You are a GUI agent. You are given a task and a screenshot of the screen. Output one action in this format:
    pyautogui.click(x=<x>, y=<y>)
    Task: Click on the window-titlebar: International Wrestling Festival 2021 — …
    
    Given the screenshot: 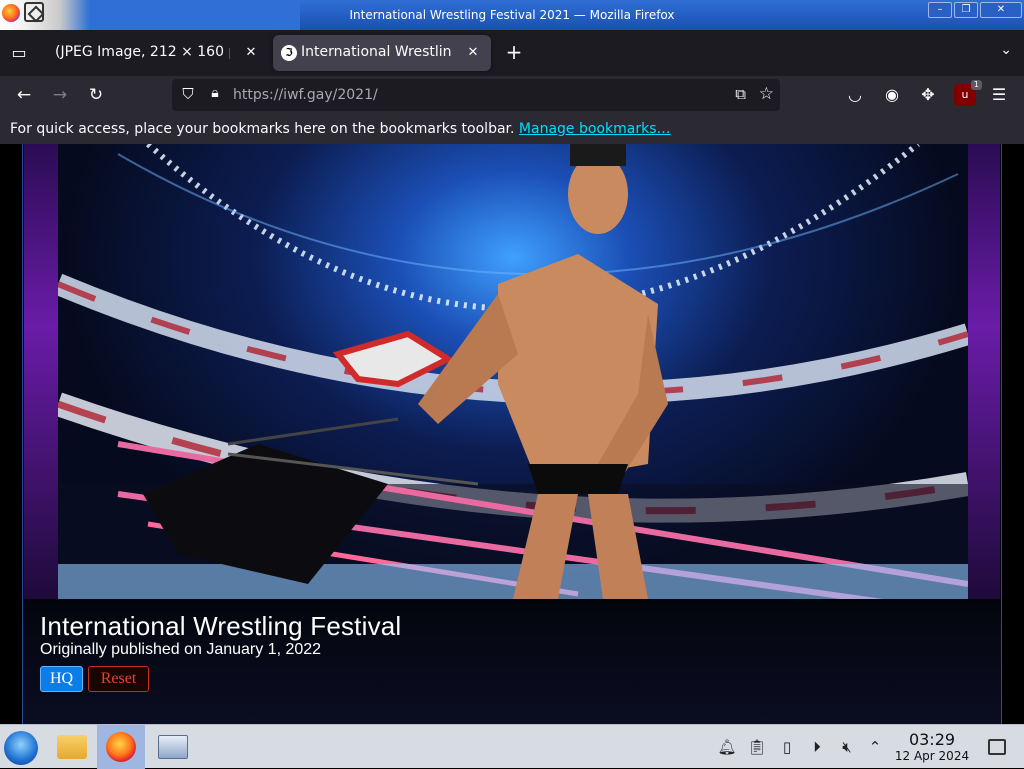 What is the action you would take?
    pyautogui.click(x=512, y=15)
    